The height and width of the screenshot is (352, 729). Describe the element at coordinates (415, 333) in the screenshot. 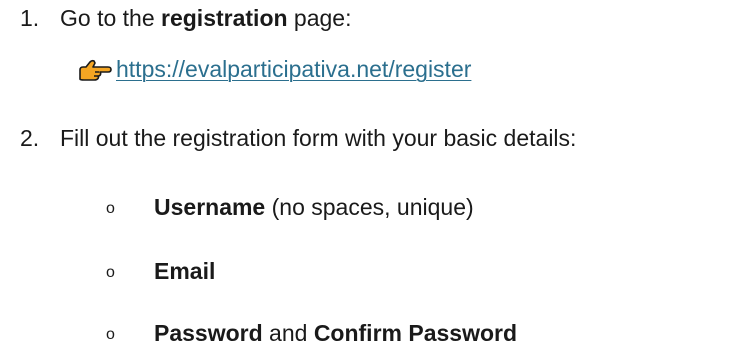

I see `field-name: Confirm Password` at that location.